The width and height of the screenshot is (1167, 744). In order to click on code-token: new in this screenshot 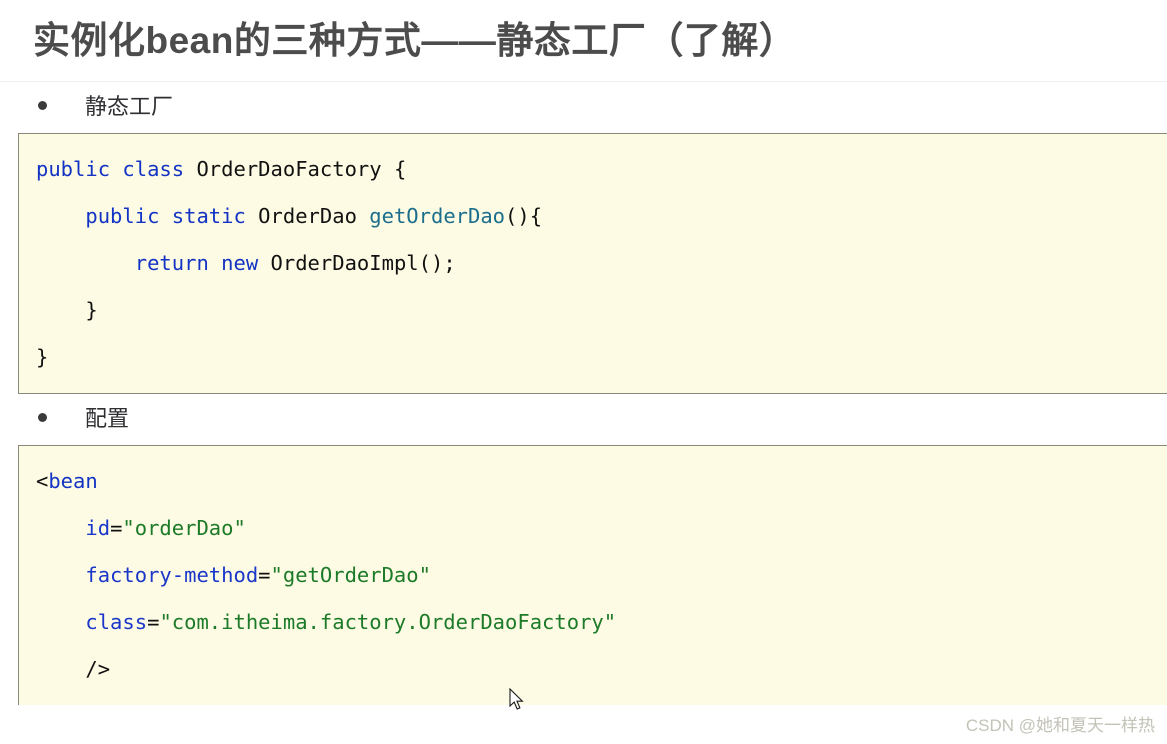, I will do `click(240, 263)`.